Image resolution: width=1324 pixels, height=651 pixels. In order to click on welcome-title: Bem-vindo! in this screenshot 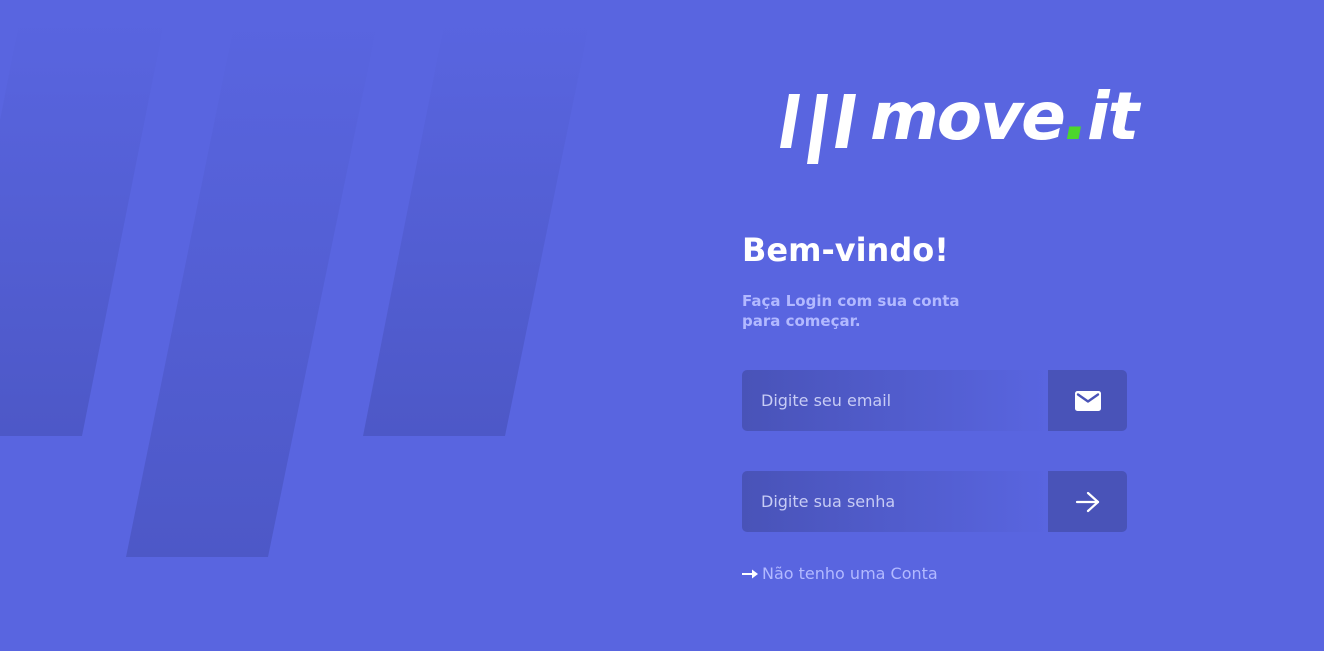, I will do `click(845, 250)`.